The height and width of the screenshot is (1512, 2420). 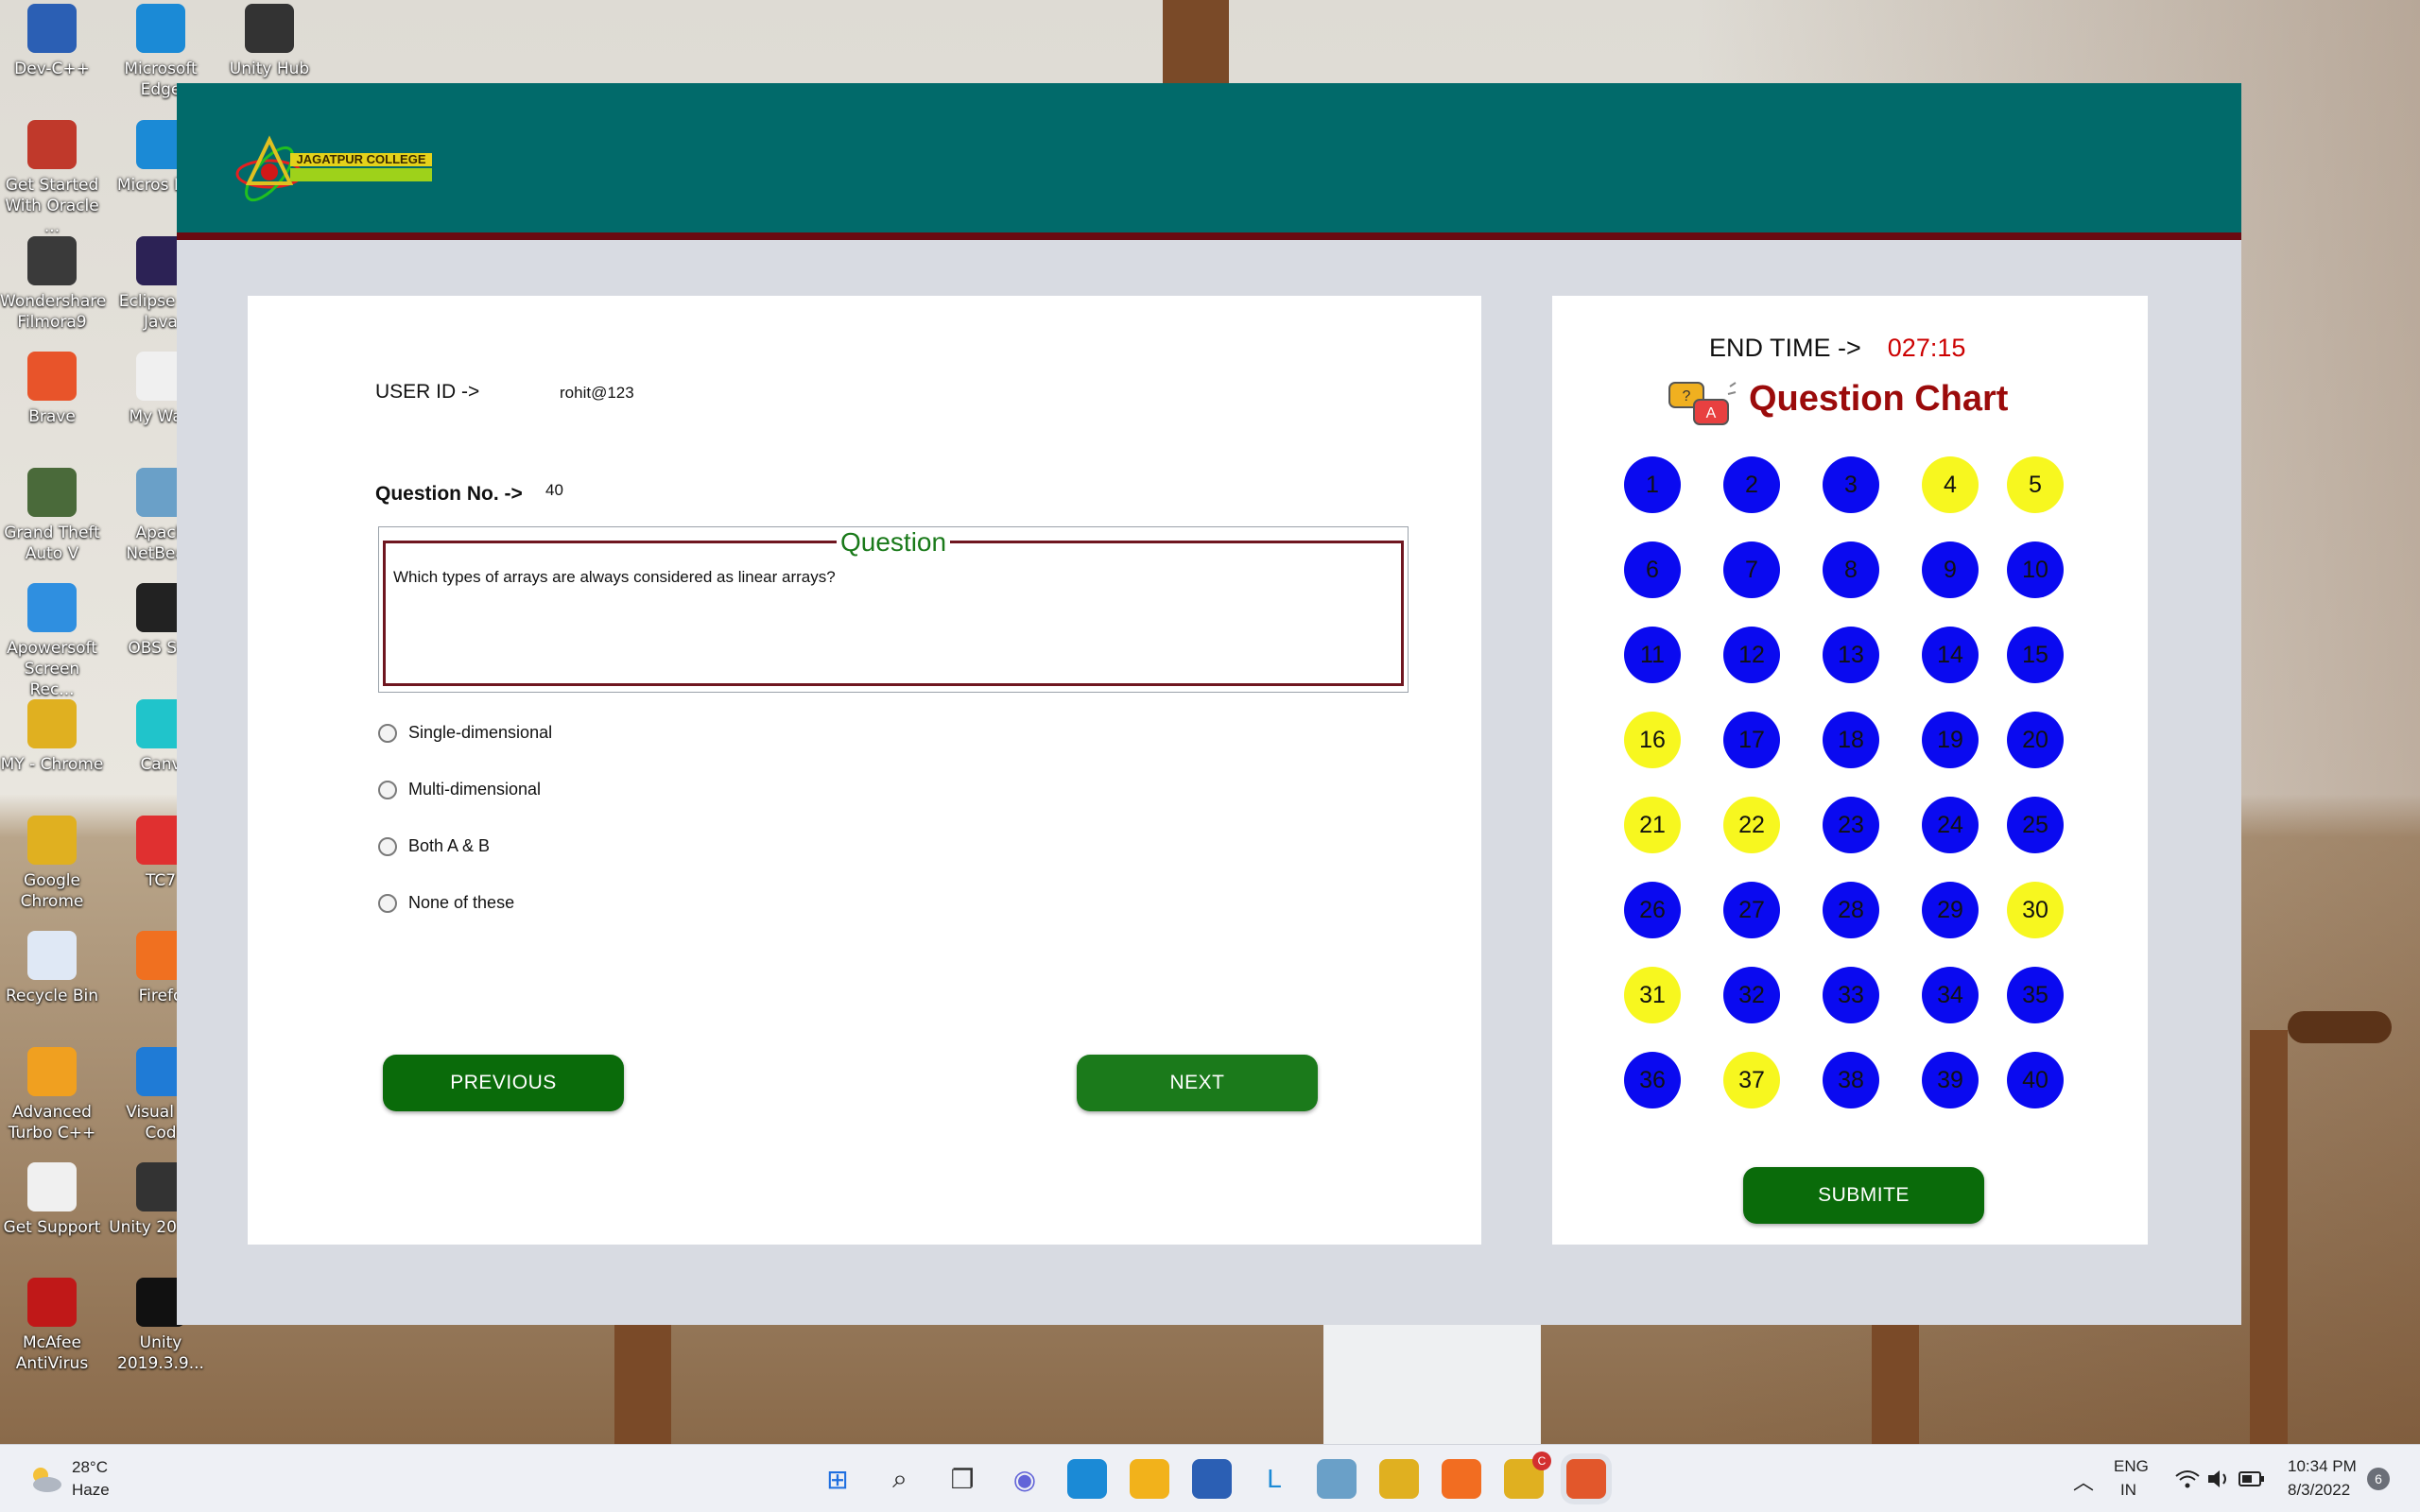 What do you see at coordinates (434, 846) in the screenshot?
I see `option-c: Both A & B` at bounding box center [434, 846].